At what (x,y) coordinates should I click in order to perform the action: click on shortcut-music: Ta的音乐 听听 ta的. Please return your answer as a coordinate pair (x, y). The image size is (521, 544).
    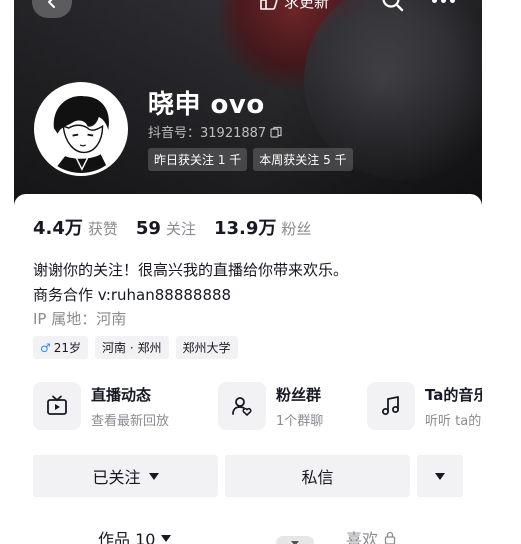
    Looking at the image, I should click on (424, 406).